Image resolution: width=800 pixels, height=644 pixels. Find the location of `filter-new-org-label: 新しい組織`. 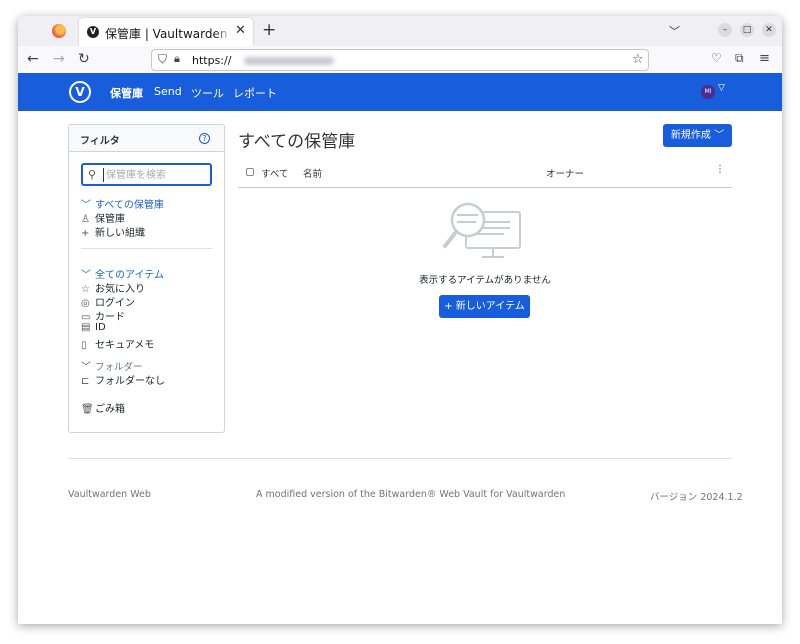

filter-new-org-label: 新しい組織 is located at coordinates (120, 233).